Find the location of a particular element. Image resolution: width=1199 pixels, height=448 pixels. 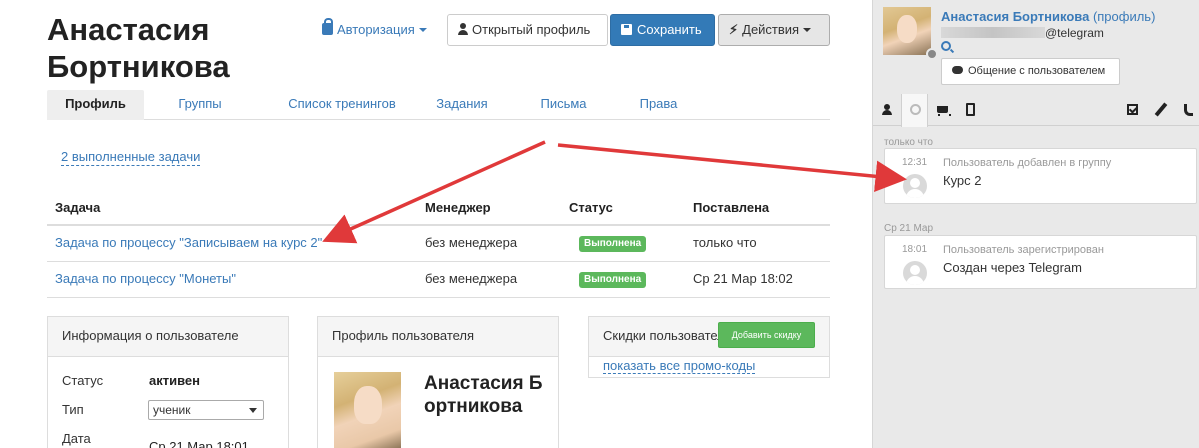

bolt-icon: ⚡︎ is located at coordinates (734, 29).